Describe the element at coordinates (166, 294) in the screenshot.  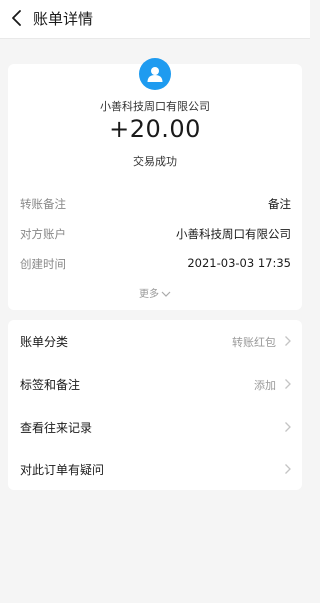
I see `chevron-down-icon` at that location.